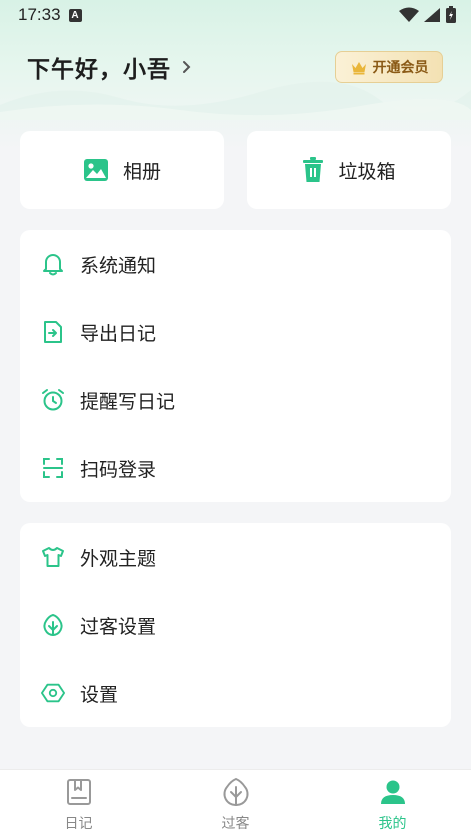  I want to click on tab-label: 日记, so click(78, 824).